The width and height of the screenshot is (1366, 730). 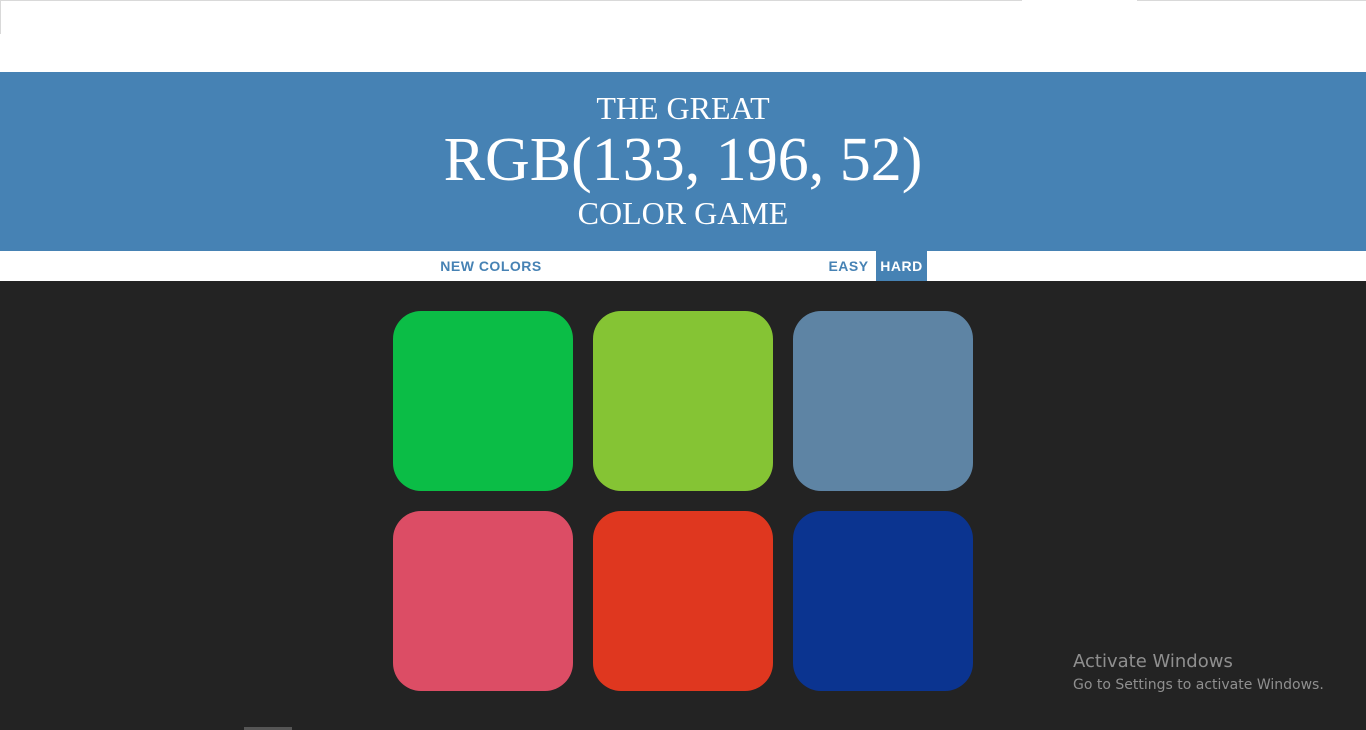 I want to click on watermark-title: Activate Windows, so click(x=1153, y=661).